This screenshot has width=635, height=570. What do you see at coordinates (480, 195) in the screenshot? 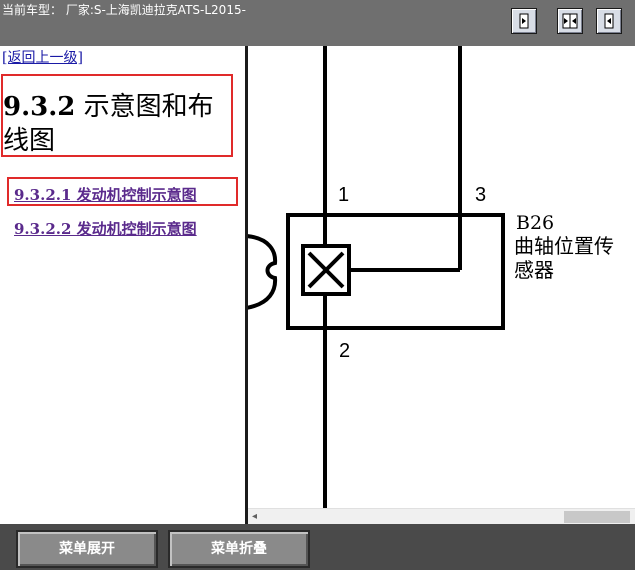
I see `pin-3-label: 3` at bounding box center [480, 195].